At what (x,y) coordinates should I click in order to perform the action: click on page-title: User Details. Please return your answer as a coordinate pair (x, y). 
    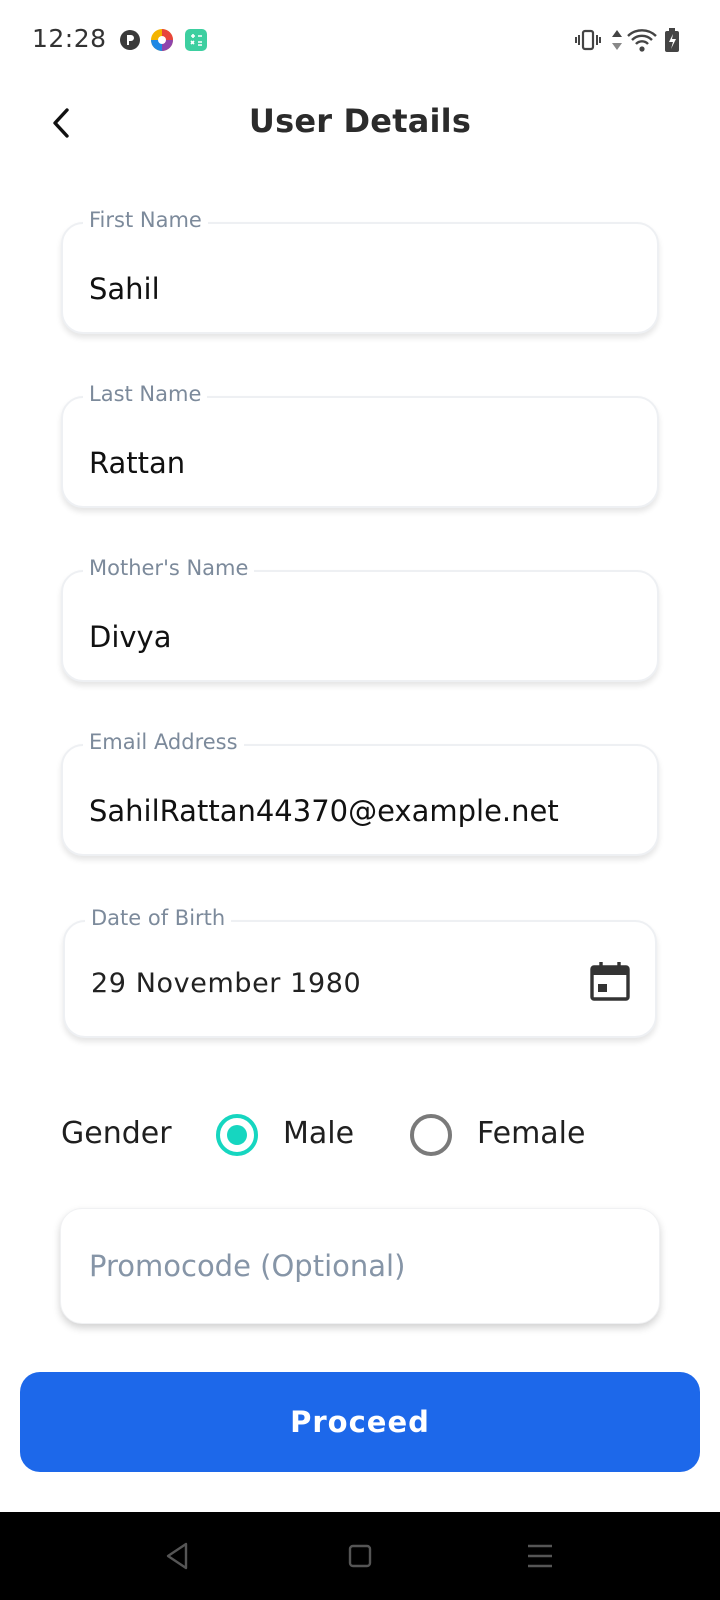
    Looking at the image, I should click on (360, 121).